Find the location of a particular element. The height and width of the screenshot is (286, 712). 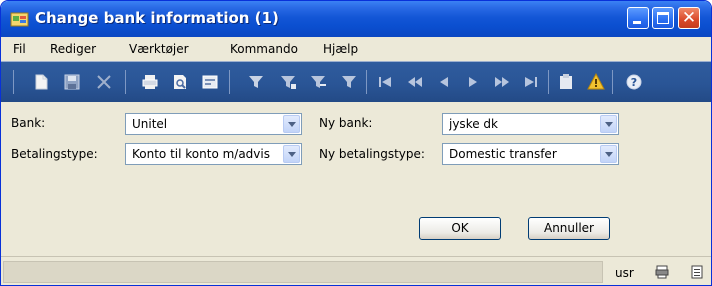

title-bar: Change bank information (1) ✕ is located at coordinates (356, 19).